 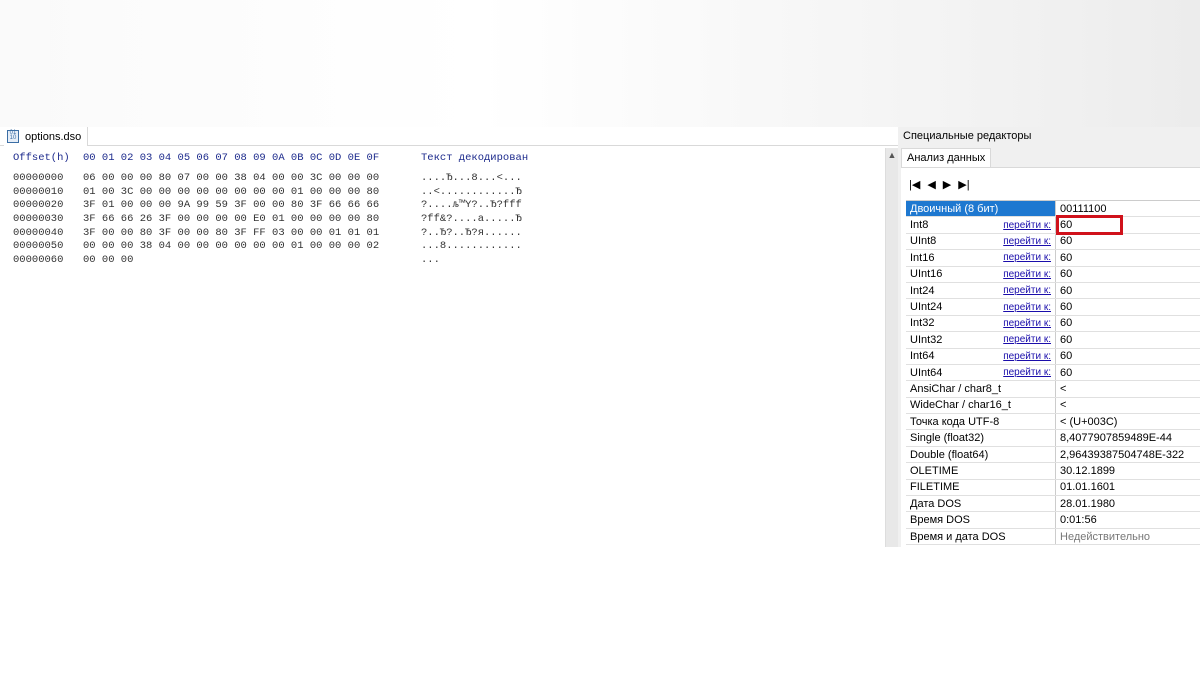 What do you see at coordinates (1053, 504) in the screenshot?
I see `inspector-row: Дата DOS 28.01.1980` at bounding box center [1053, 504].